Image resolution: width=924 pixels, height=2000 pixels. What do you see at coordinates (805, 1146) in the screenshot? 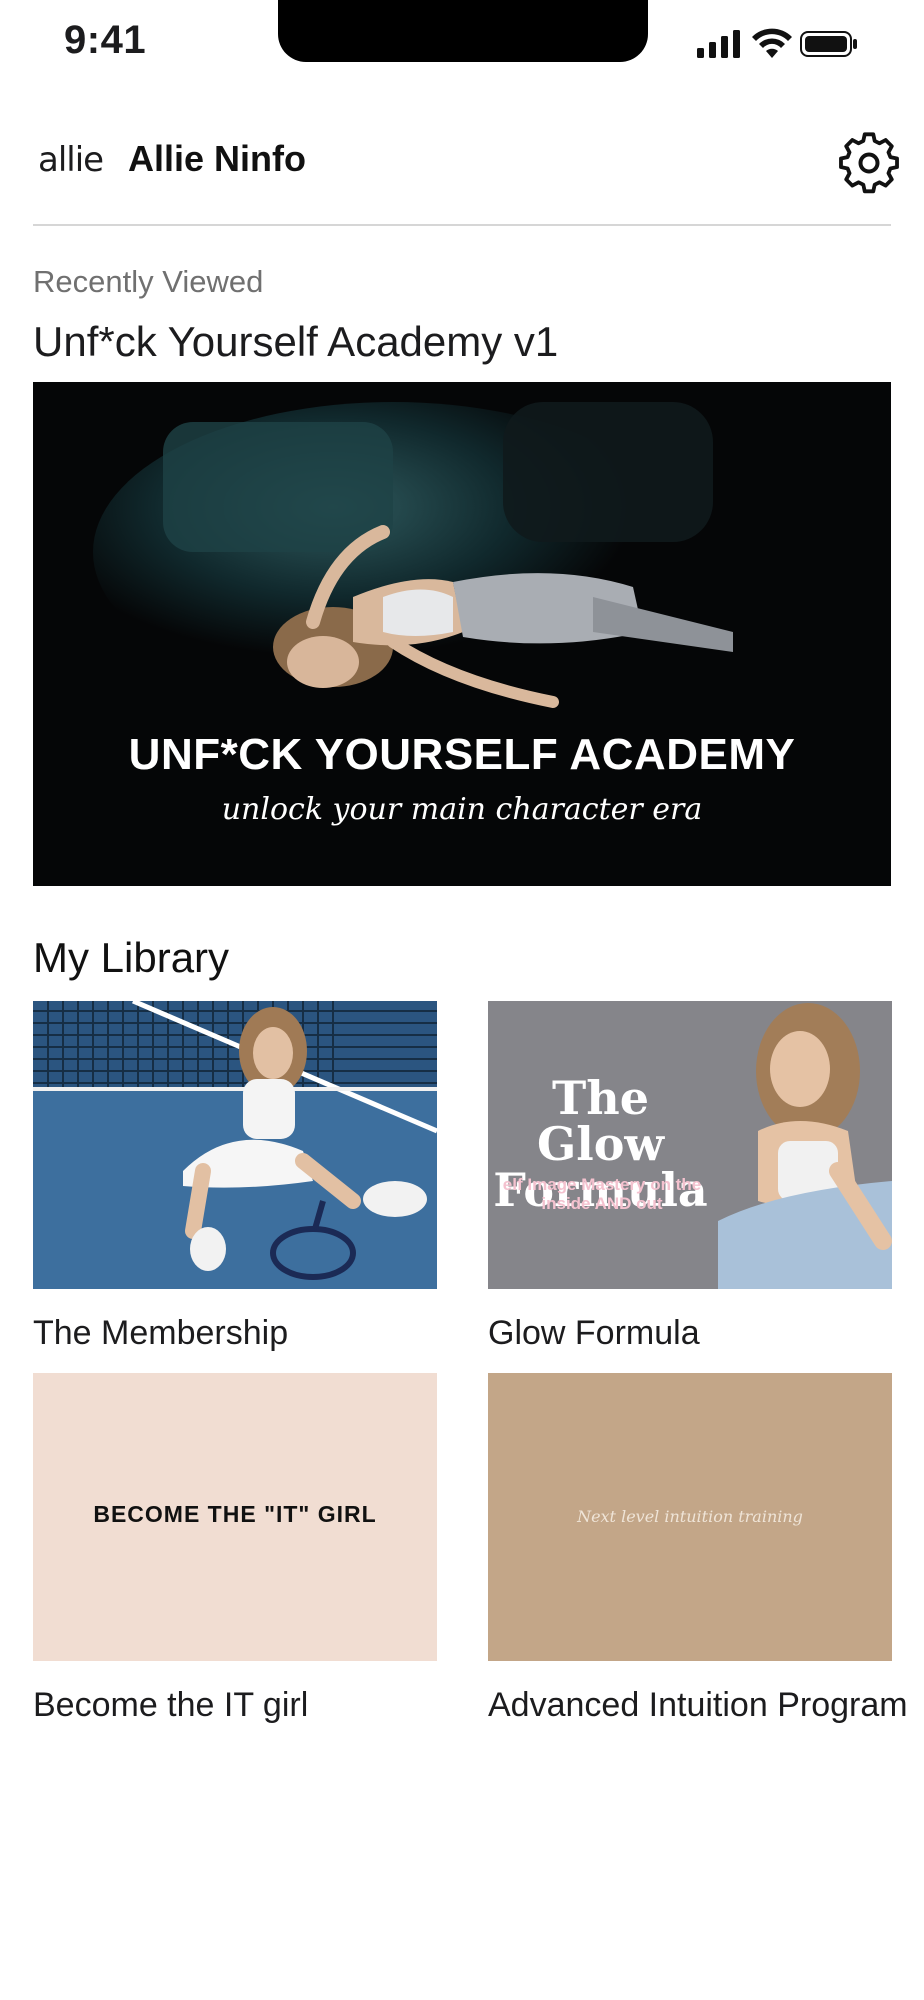
I see `glow-formula-photo` at bounding box center [805, 1146].